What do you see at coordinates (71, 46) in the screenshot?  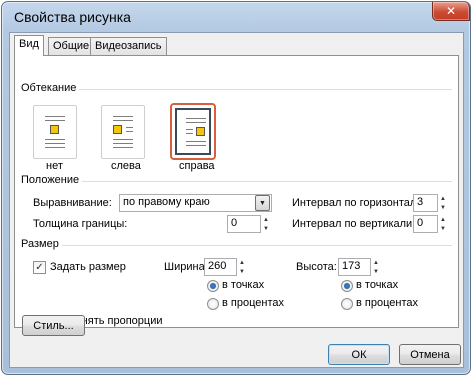 I see `tab-obshie: Общие` at bounding box center [71, 46].